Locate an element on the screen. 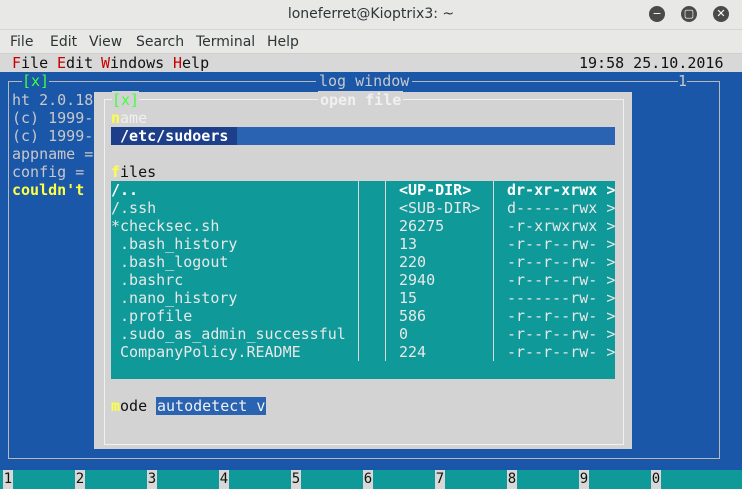  file-size: 220 is located at coordinates (413, 262).